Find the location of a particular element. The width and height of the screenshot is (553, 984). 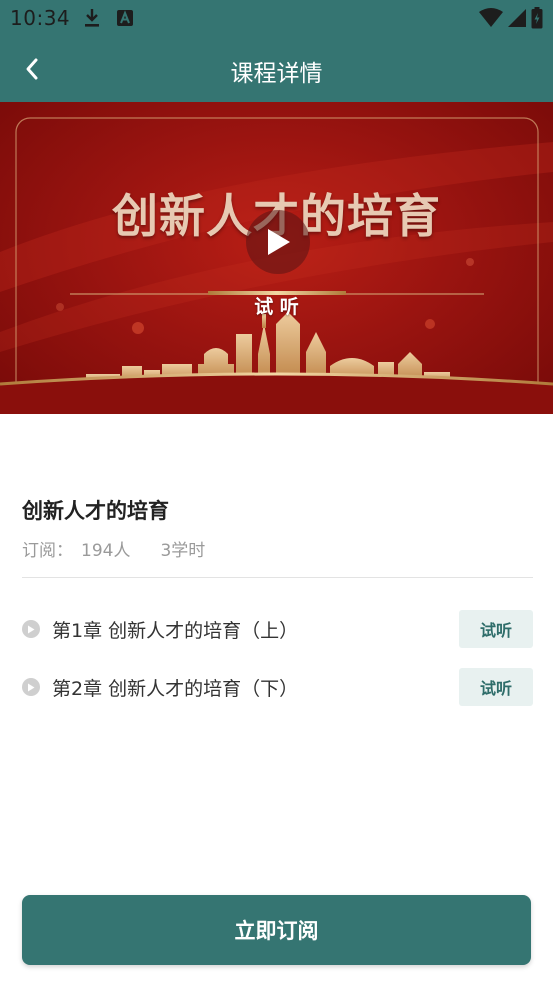

play-button is located at coordinates (278, 242).